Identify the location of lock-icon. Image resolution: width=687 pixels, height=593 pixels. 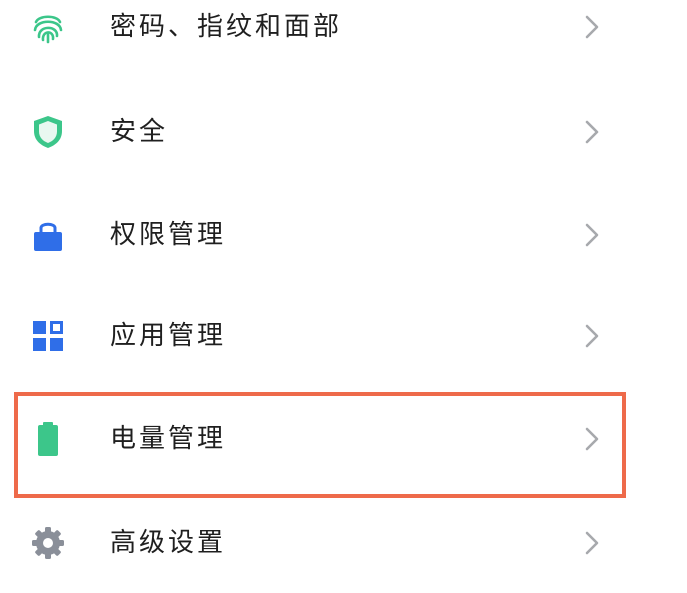
(48, 235).